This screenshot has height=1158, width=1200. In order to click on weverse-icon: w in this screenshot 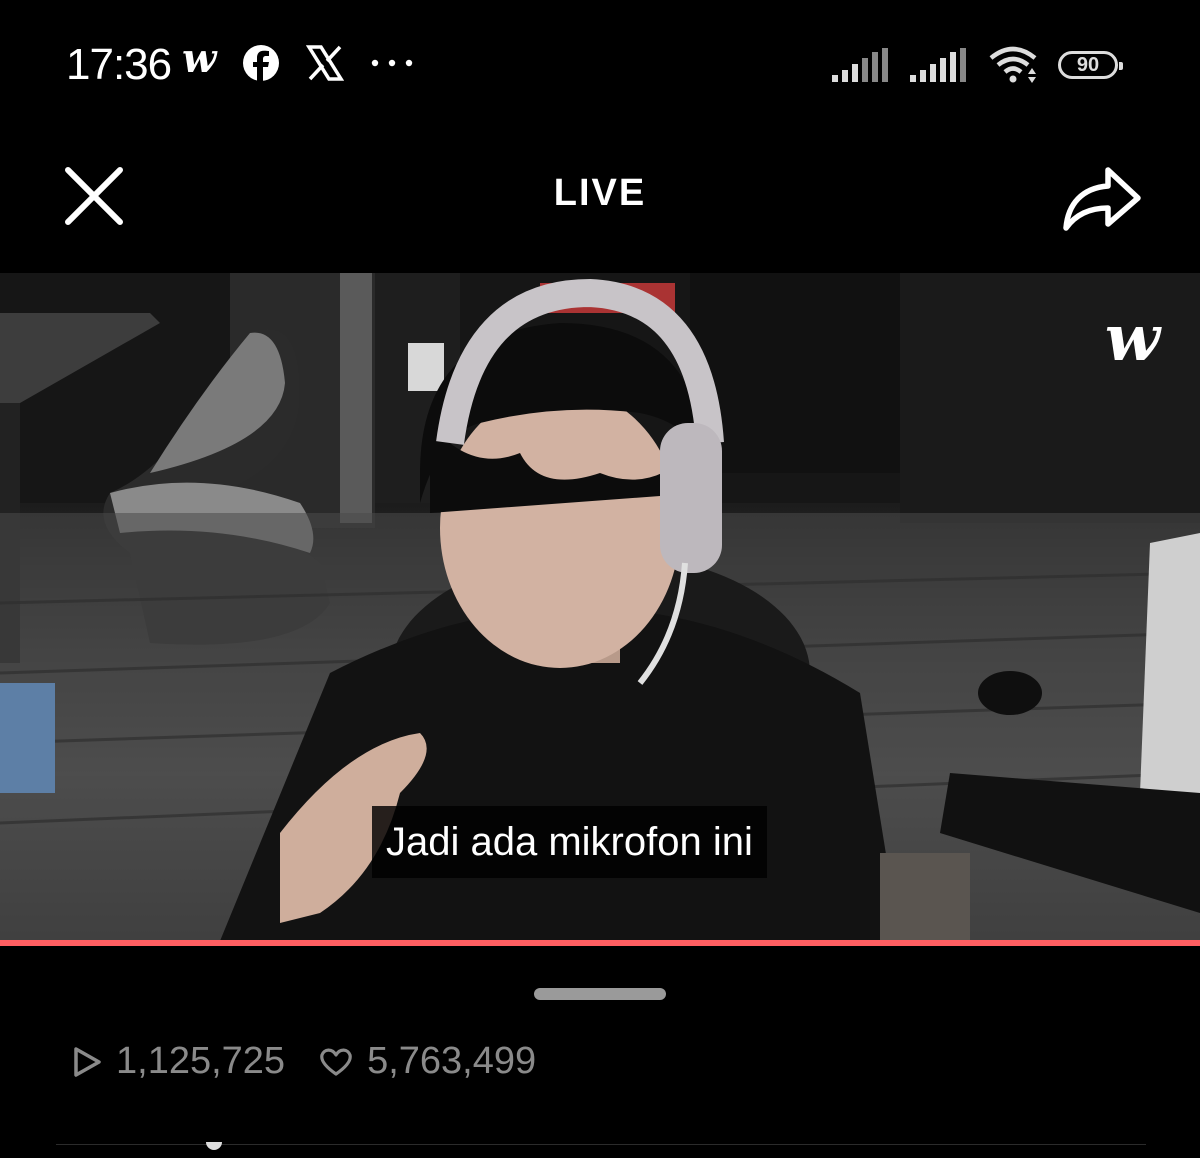, I will do `click(199, 58)`.